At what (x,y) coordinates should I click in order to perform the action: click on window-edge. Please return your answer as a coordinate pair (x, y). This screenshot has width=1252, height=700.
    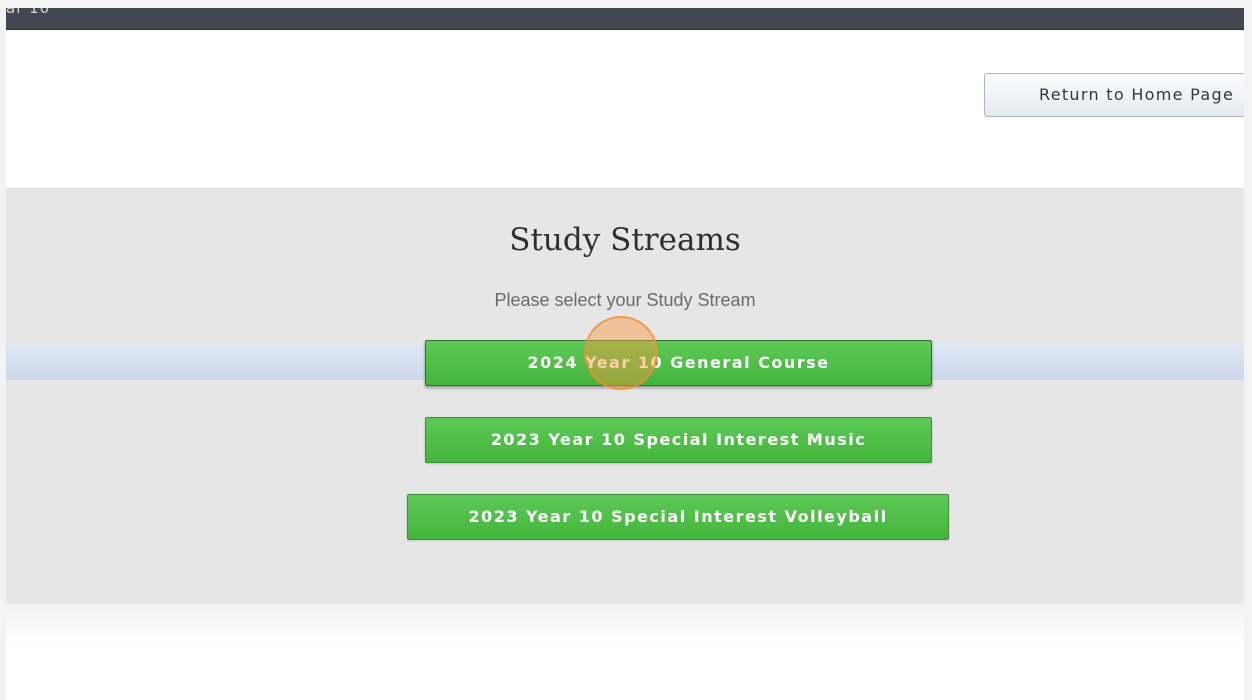
    Looking at the image, I should click on (1248, 350).